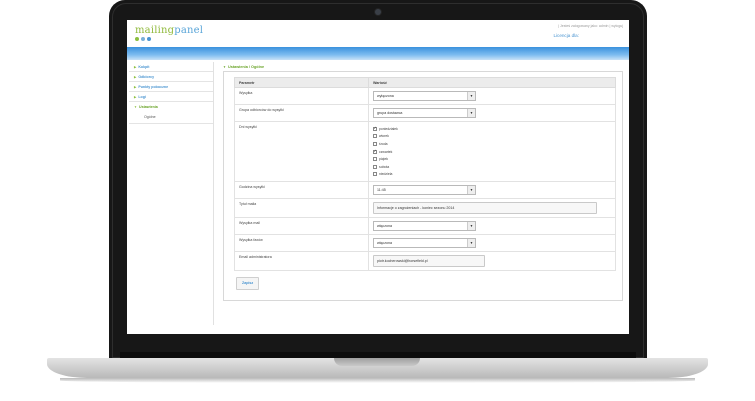  I want to click on day-label: czwartek, so click(386, 151).